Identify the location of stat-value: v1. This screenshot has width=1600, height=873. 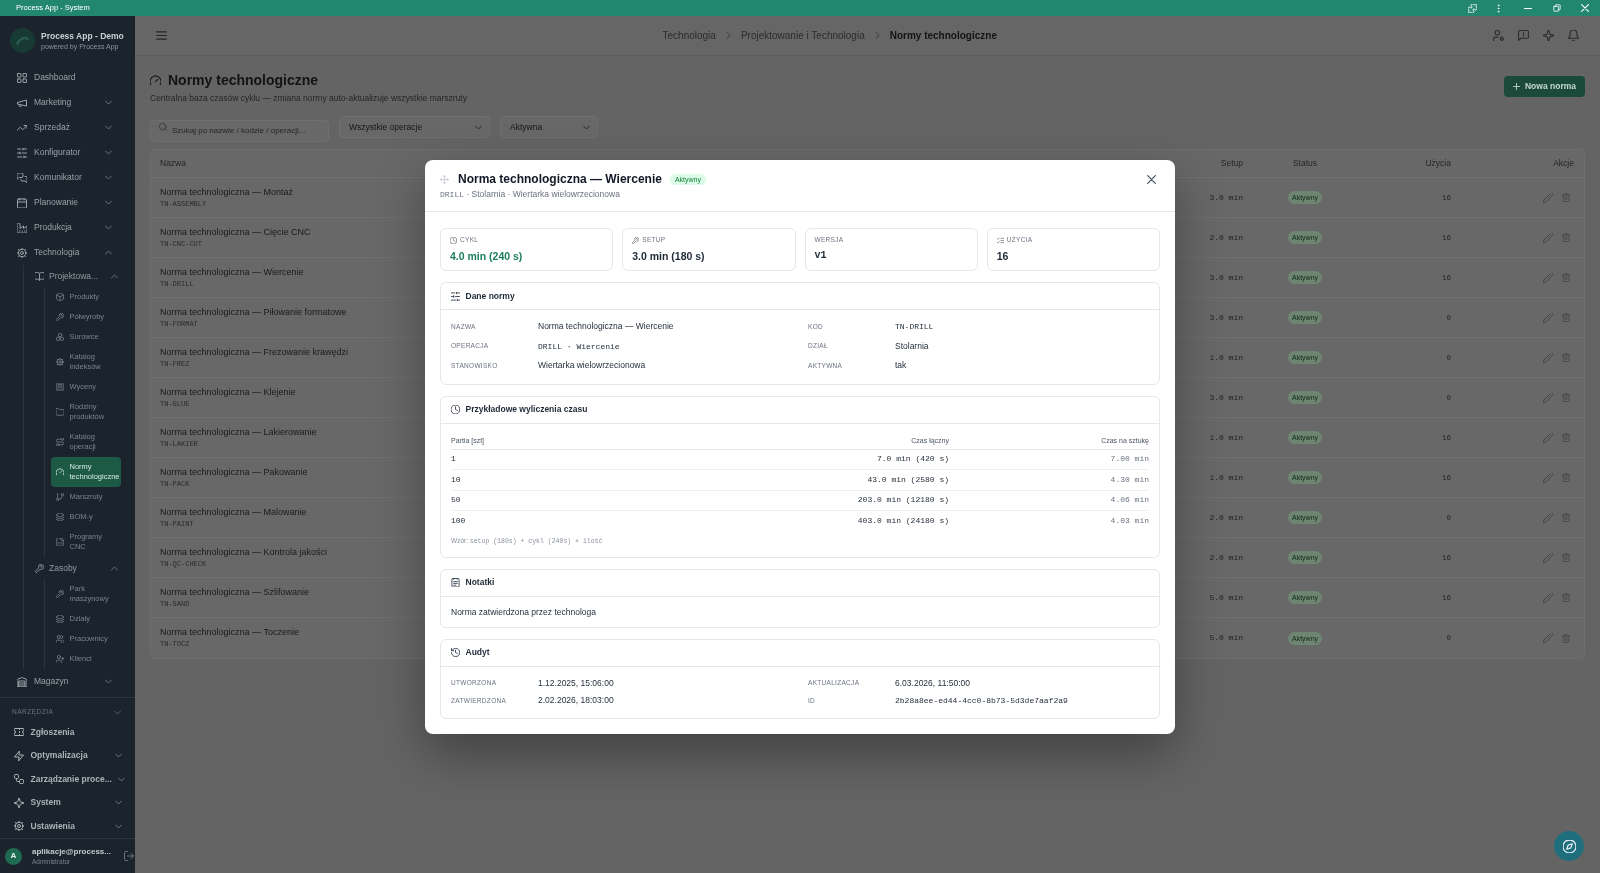
(820, 256).